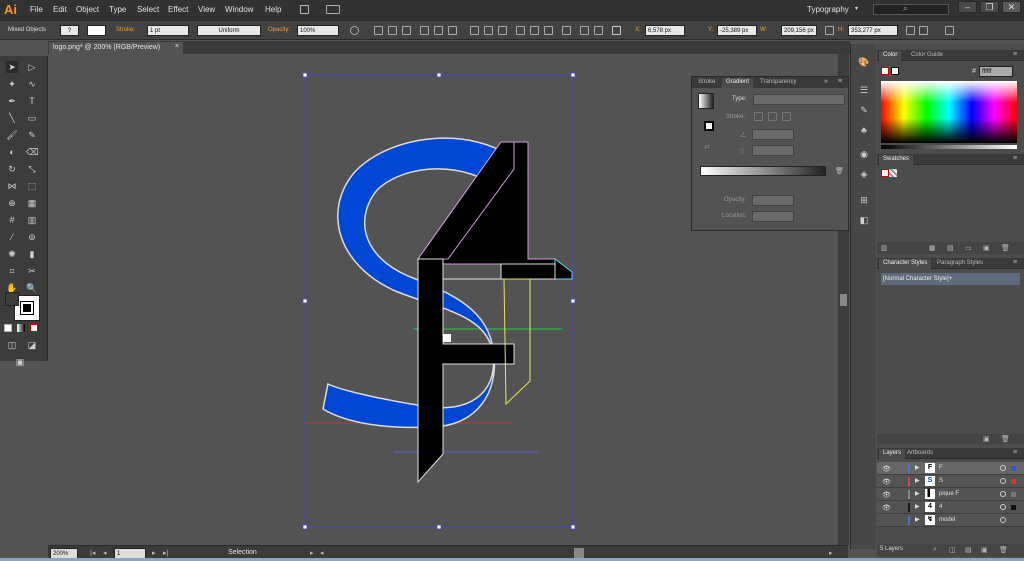  What do you see at coordinates (12, 118) in the screenshot?
I see `line-tool-icon: ╲` at bounding box center [12, 118].